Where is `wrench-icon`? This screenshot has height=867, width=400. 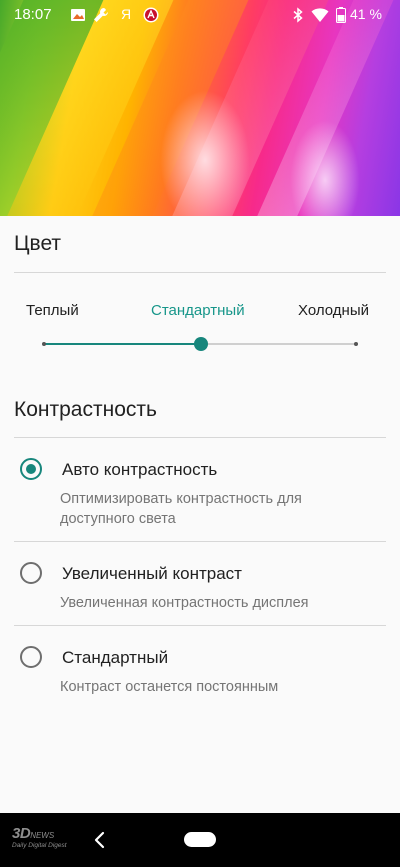 wrench-icon is located at coordinates (101, 15).